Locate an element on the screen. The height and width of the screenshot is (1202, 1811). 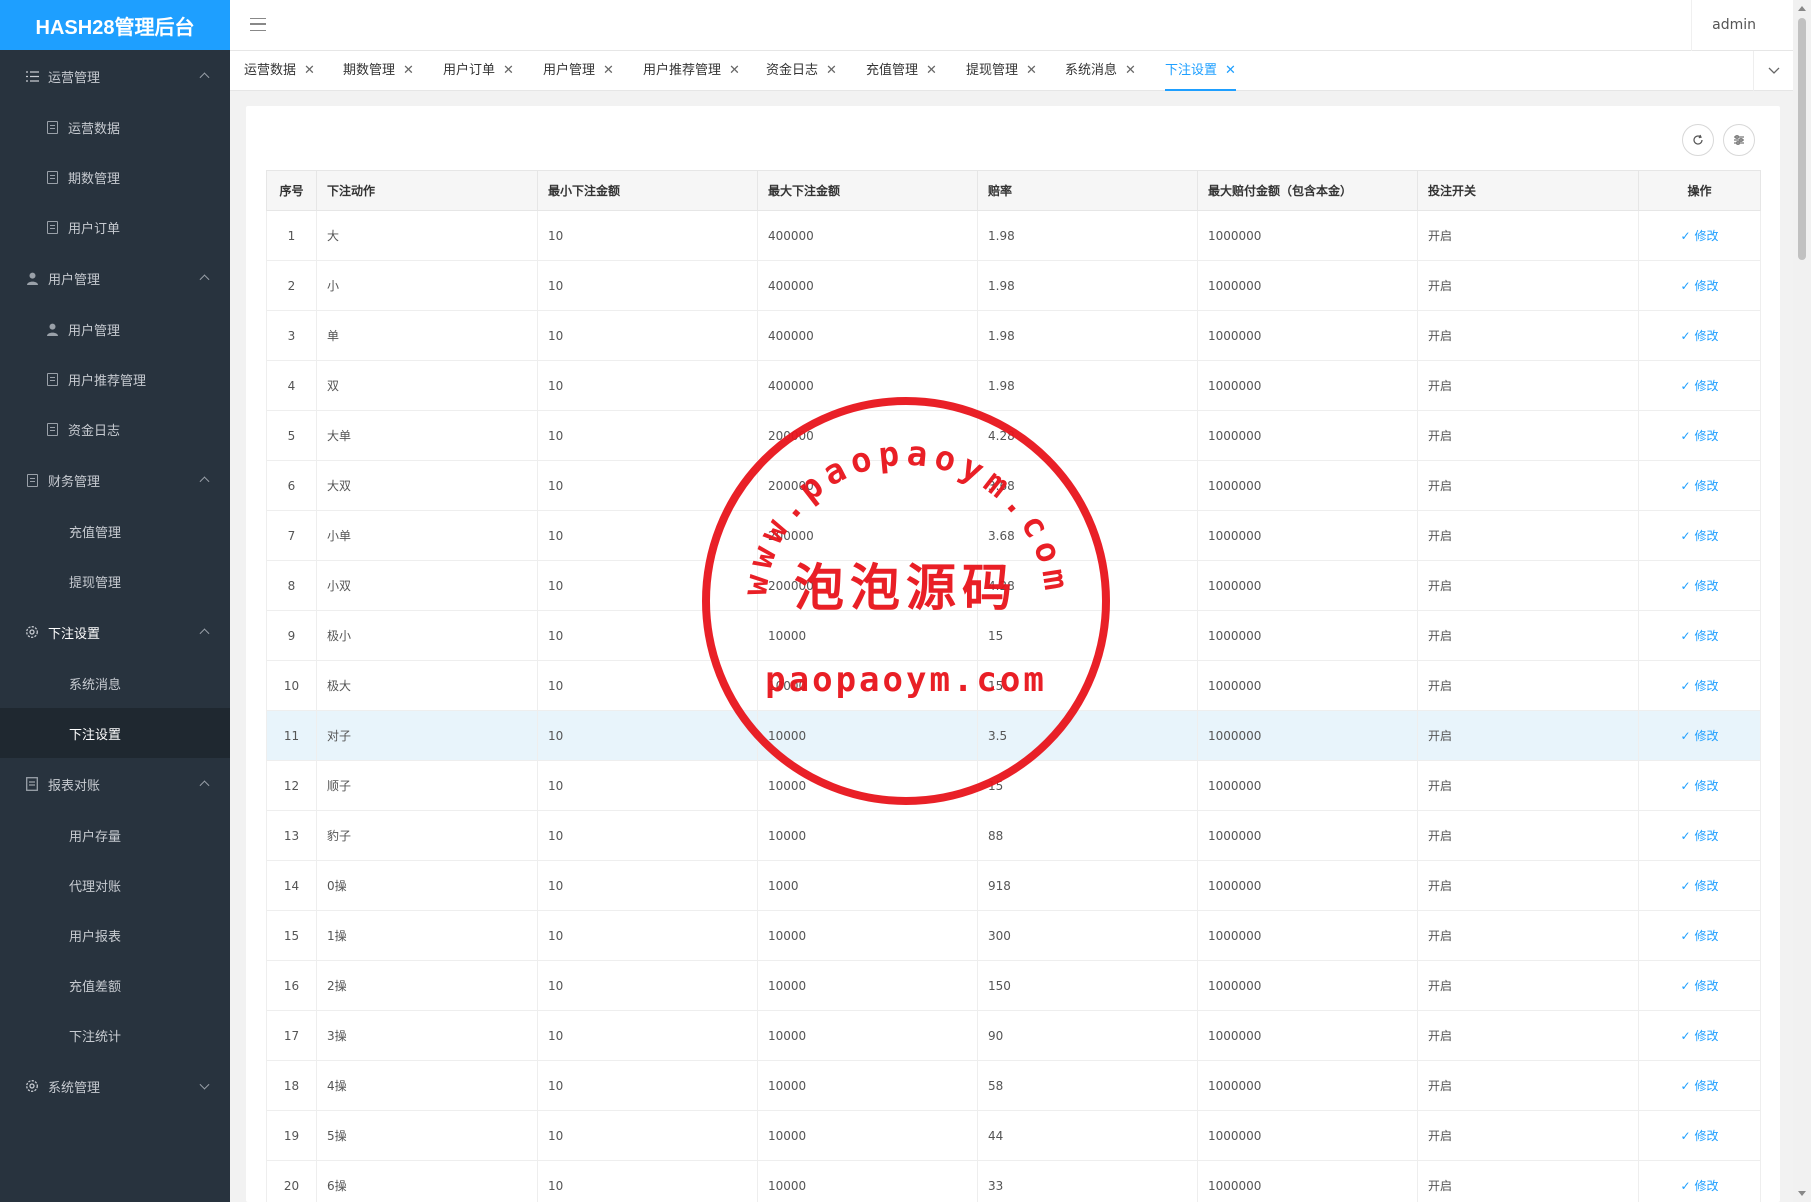
sidebar-item: 代理对账 is located at coordinates (115, 885).